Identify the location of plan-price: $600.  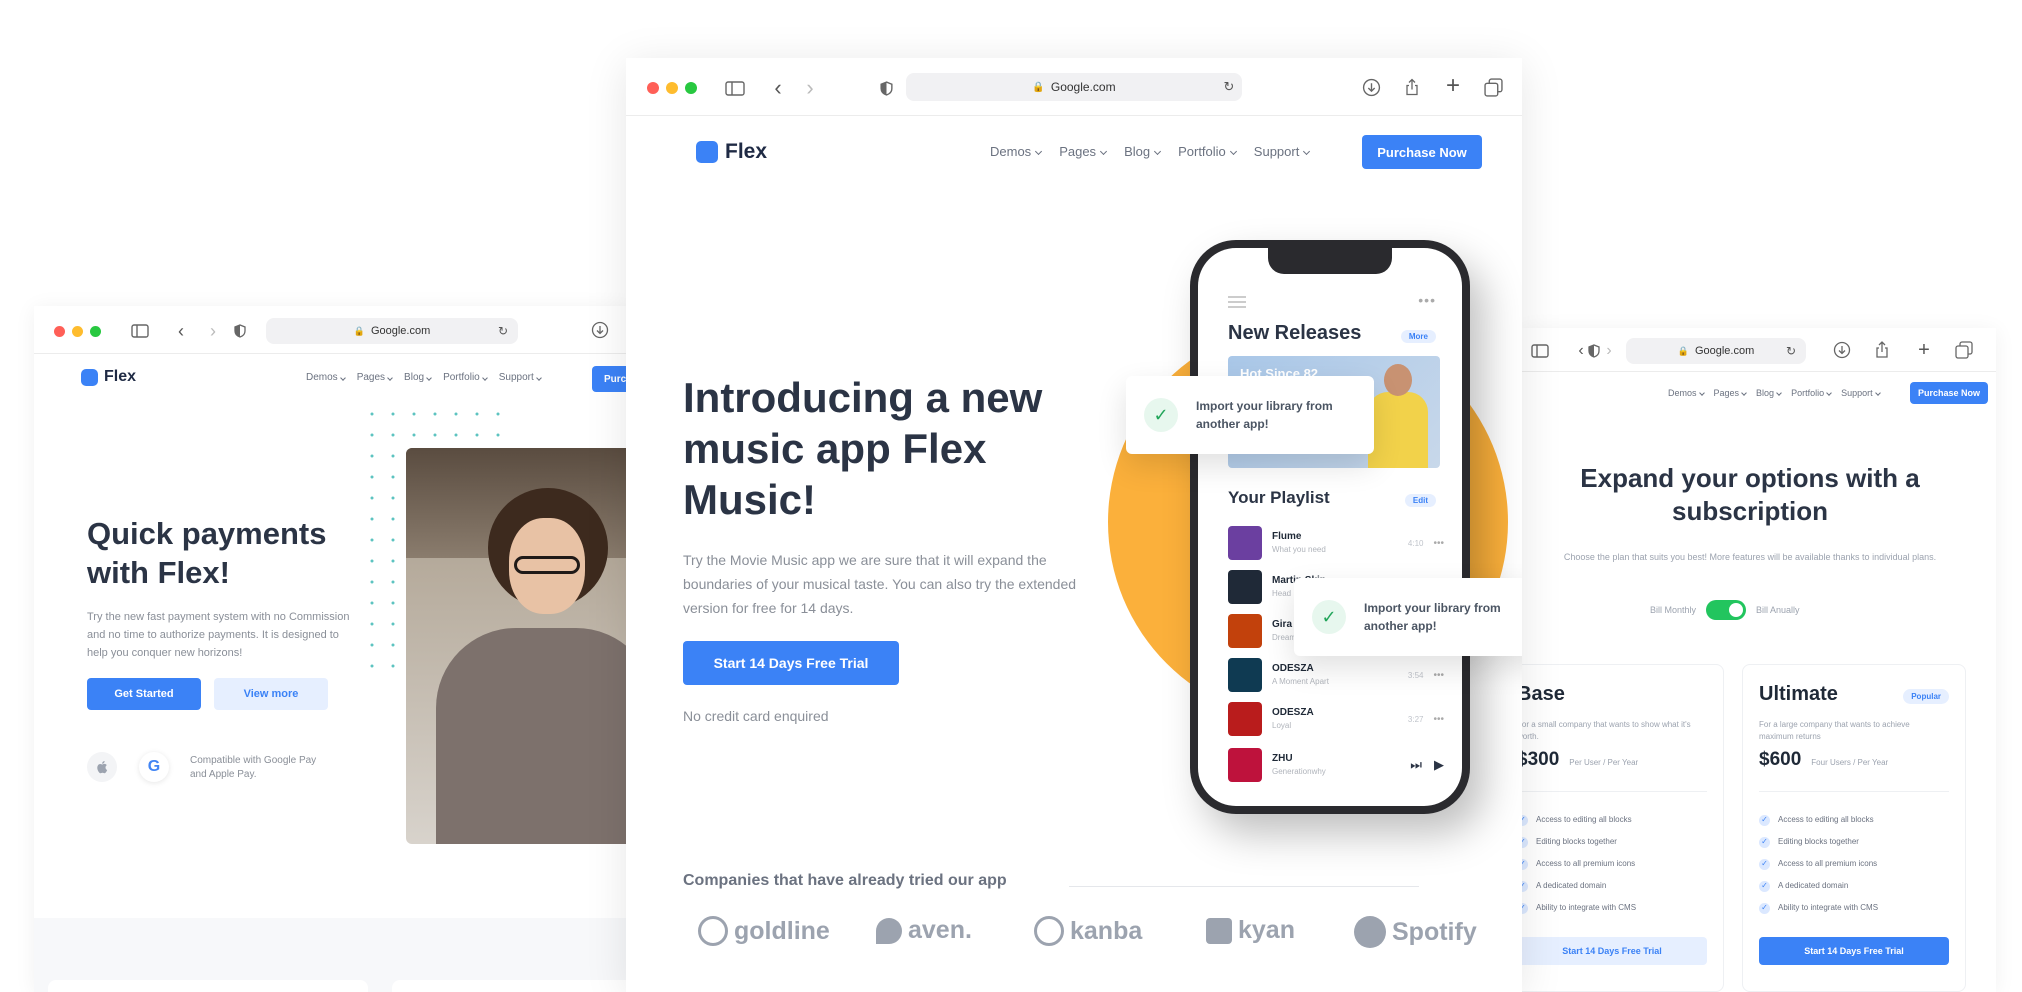
(1780, 759).